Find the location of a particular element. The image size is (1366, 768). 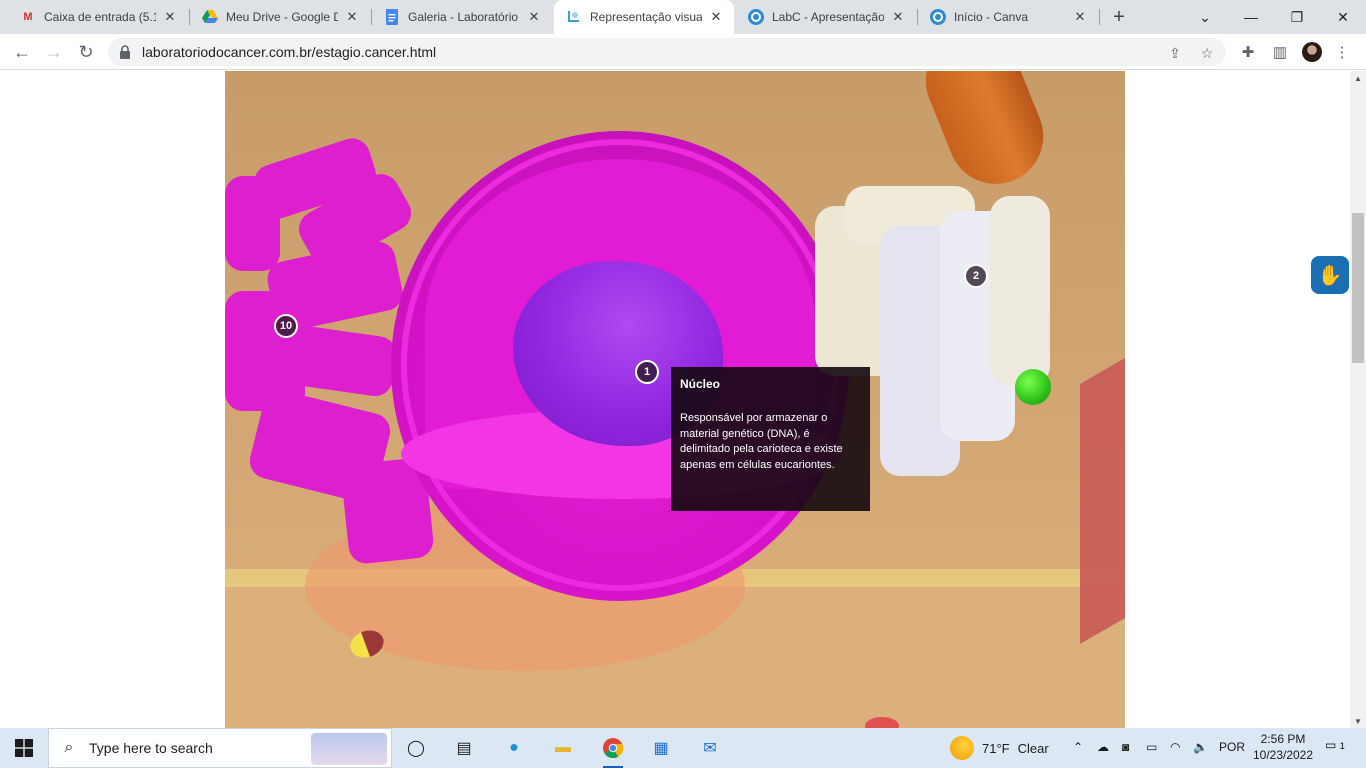

vlibras-accessibility-button: ✋ is located at coordinates (1330, 275).